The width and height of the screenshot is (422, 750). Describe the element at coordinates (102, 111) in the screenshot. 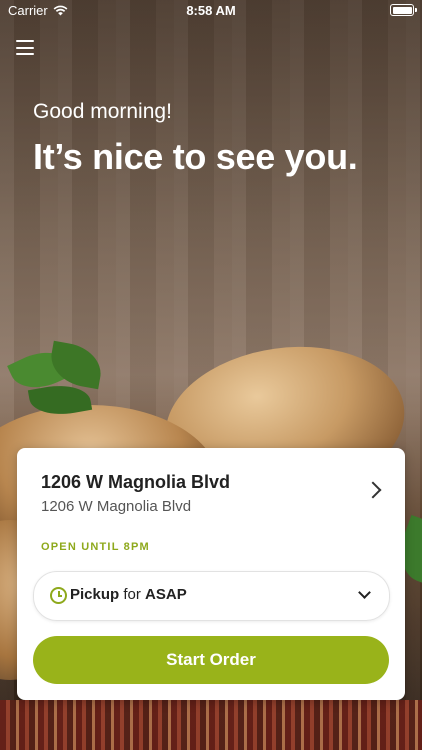

I see `greeting: Good morning!` at that location.